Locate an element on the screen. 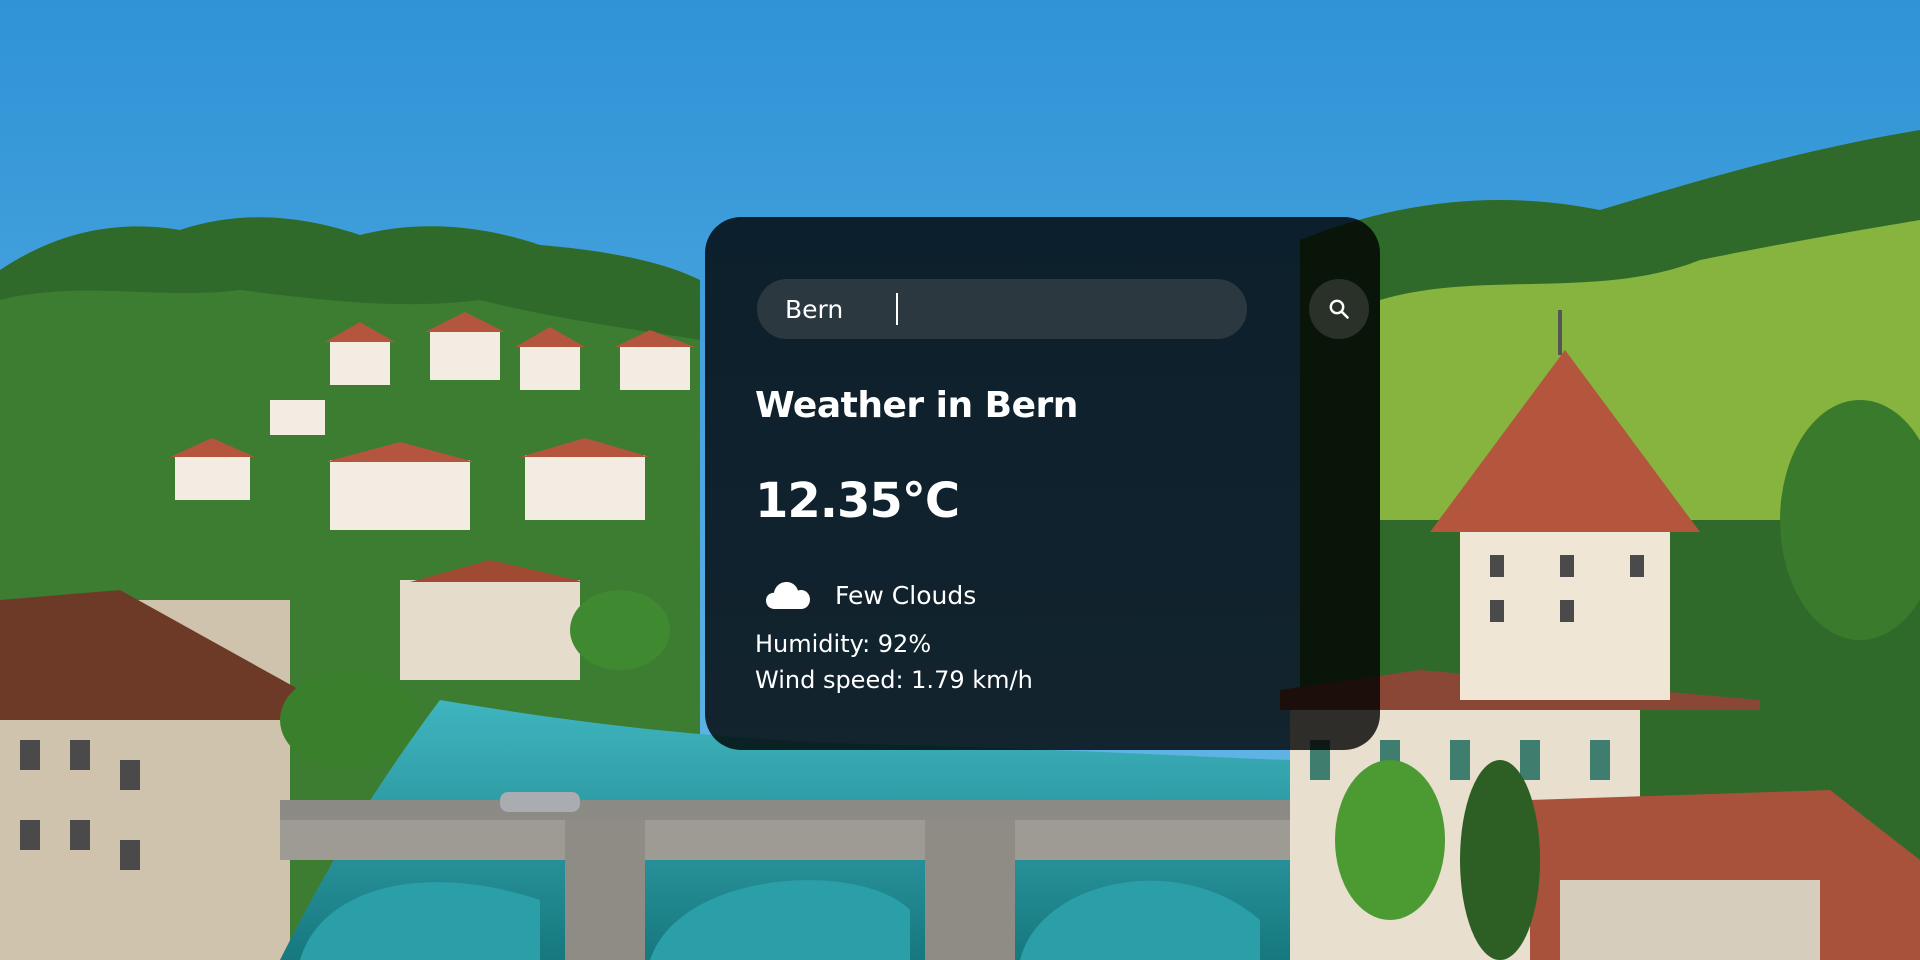  humidity-text: Humidity: 92% is located at coordinates (843, 644).